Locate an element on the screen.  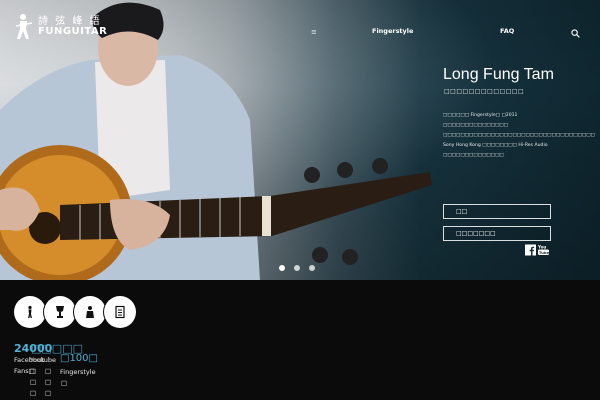
badge-guitarist is located at coordinates (30, 312).